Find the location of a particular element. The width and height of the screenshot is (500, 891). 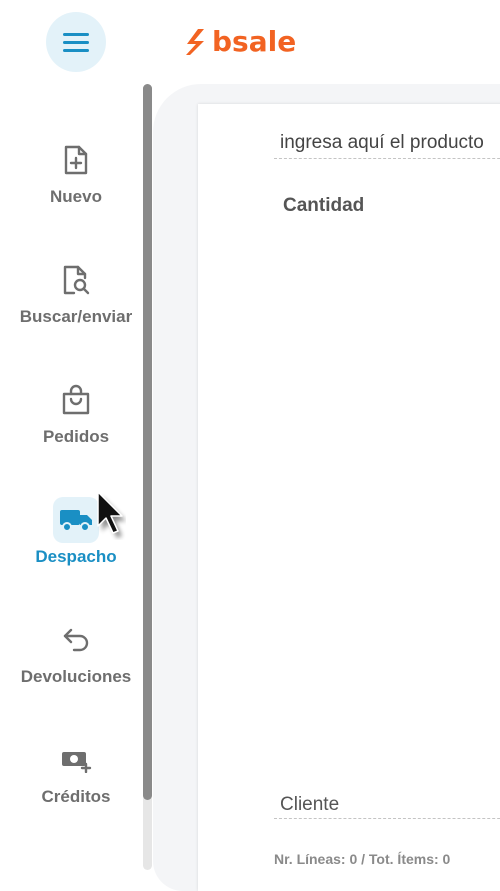

sidebar-item-buscar-enviar: Buscar/enviar is located at coordinates (76, 292).